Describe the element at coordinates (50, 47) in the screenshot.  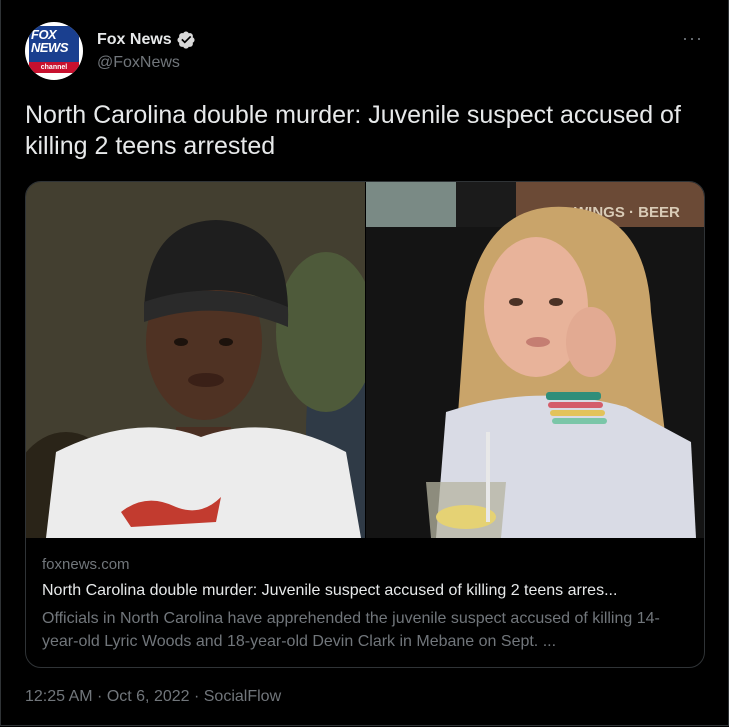
I see `avatar-news-text: NEWS` at that location.